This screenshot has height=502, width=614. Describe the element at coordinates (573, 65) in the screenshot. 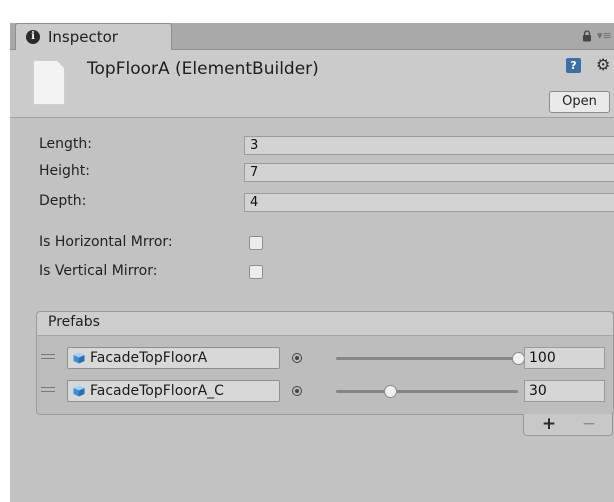

I see `help-icon: ?` at that location.